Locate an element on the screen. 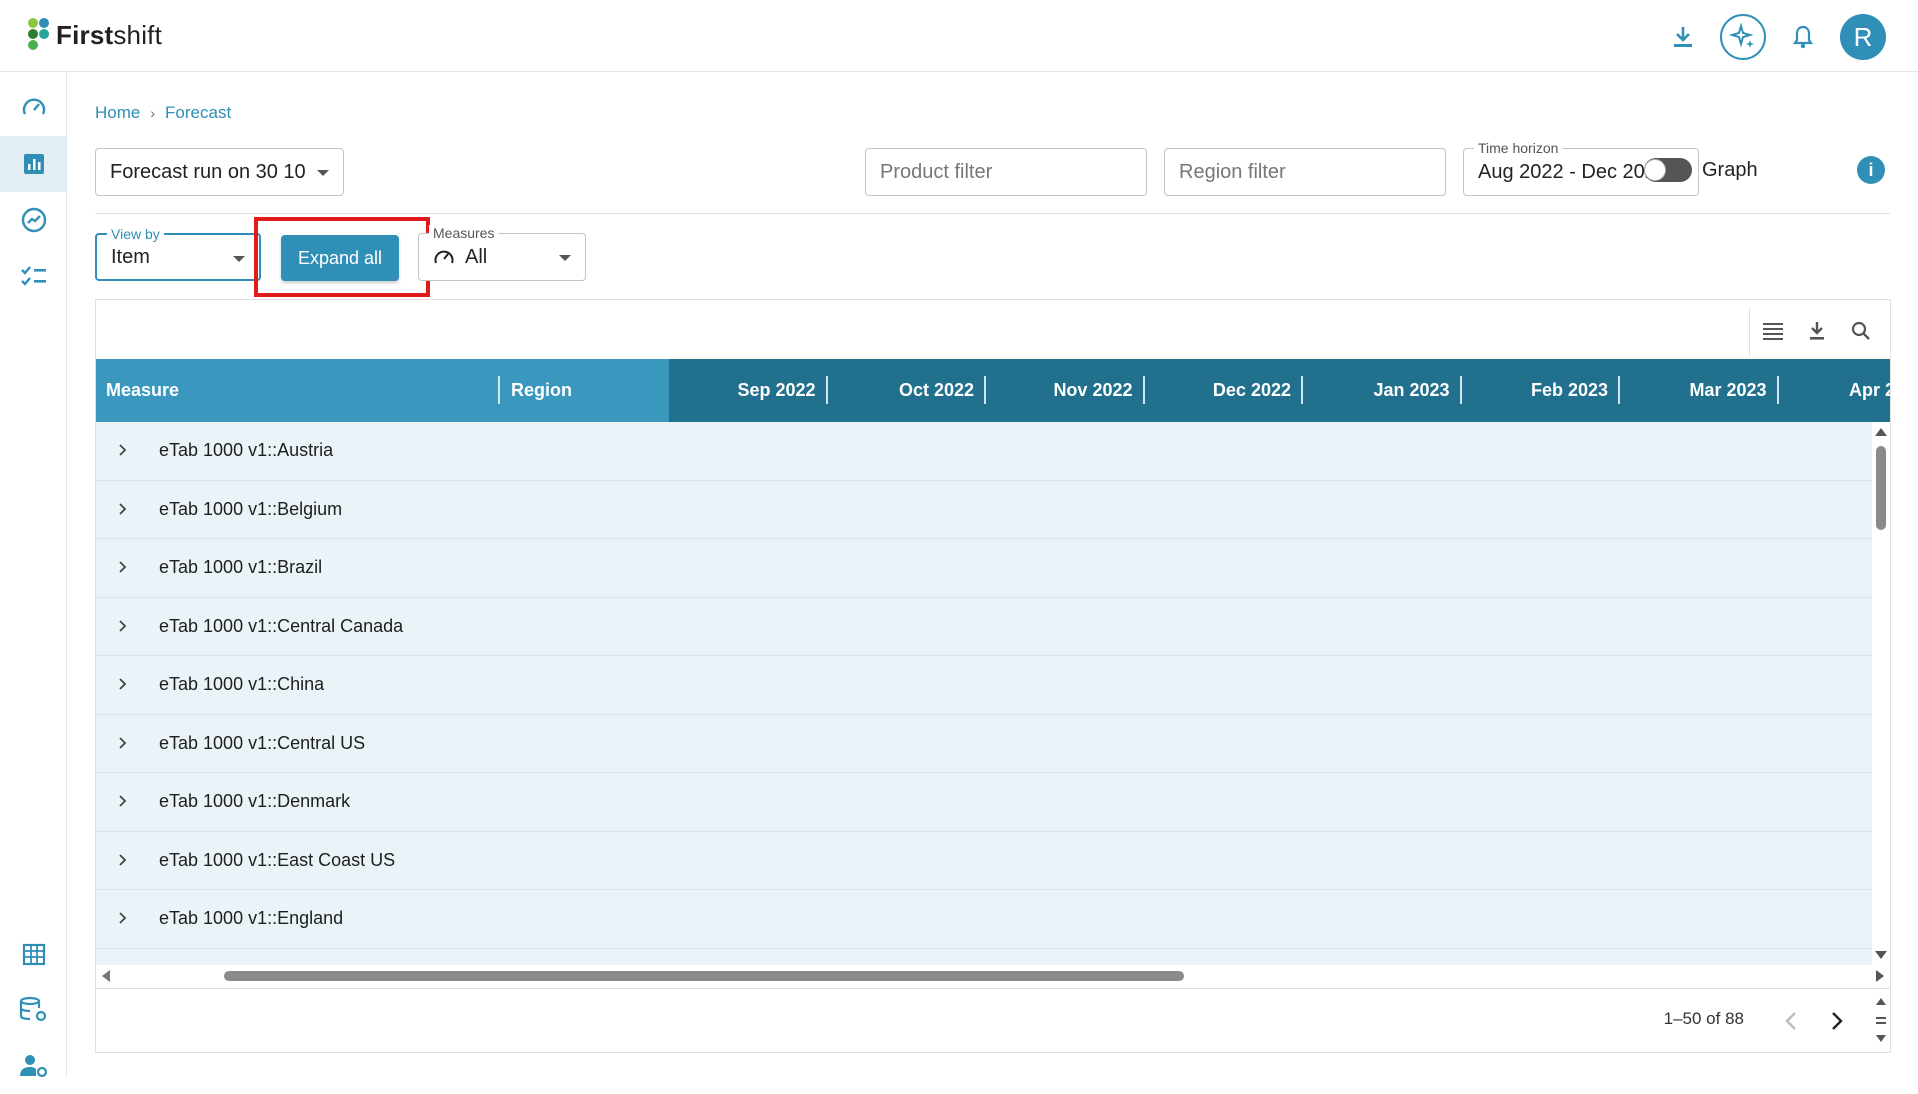  table-search-icon is located at coordinates (1861, 331).